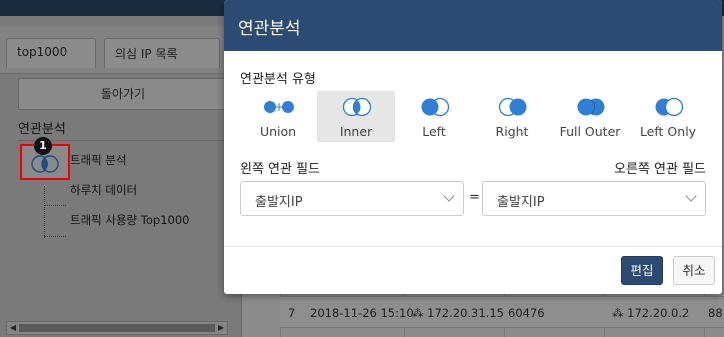 The width and height of the screenshot is (724, 337). I want to click on join-type-full-outer: Full Outer, so click(590, 116).